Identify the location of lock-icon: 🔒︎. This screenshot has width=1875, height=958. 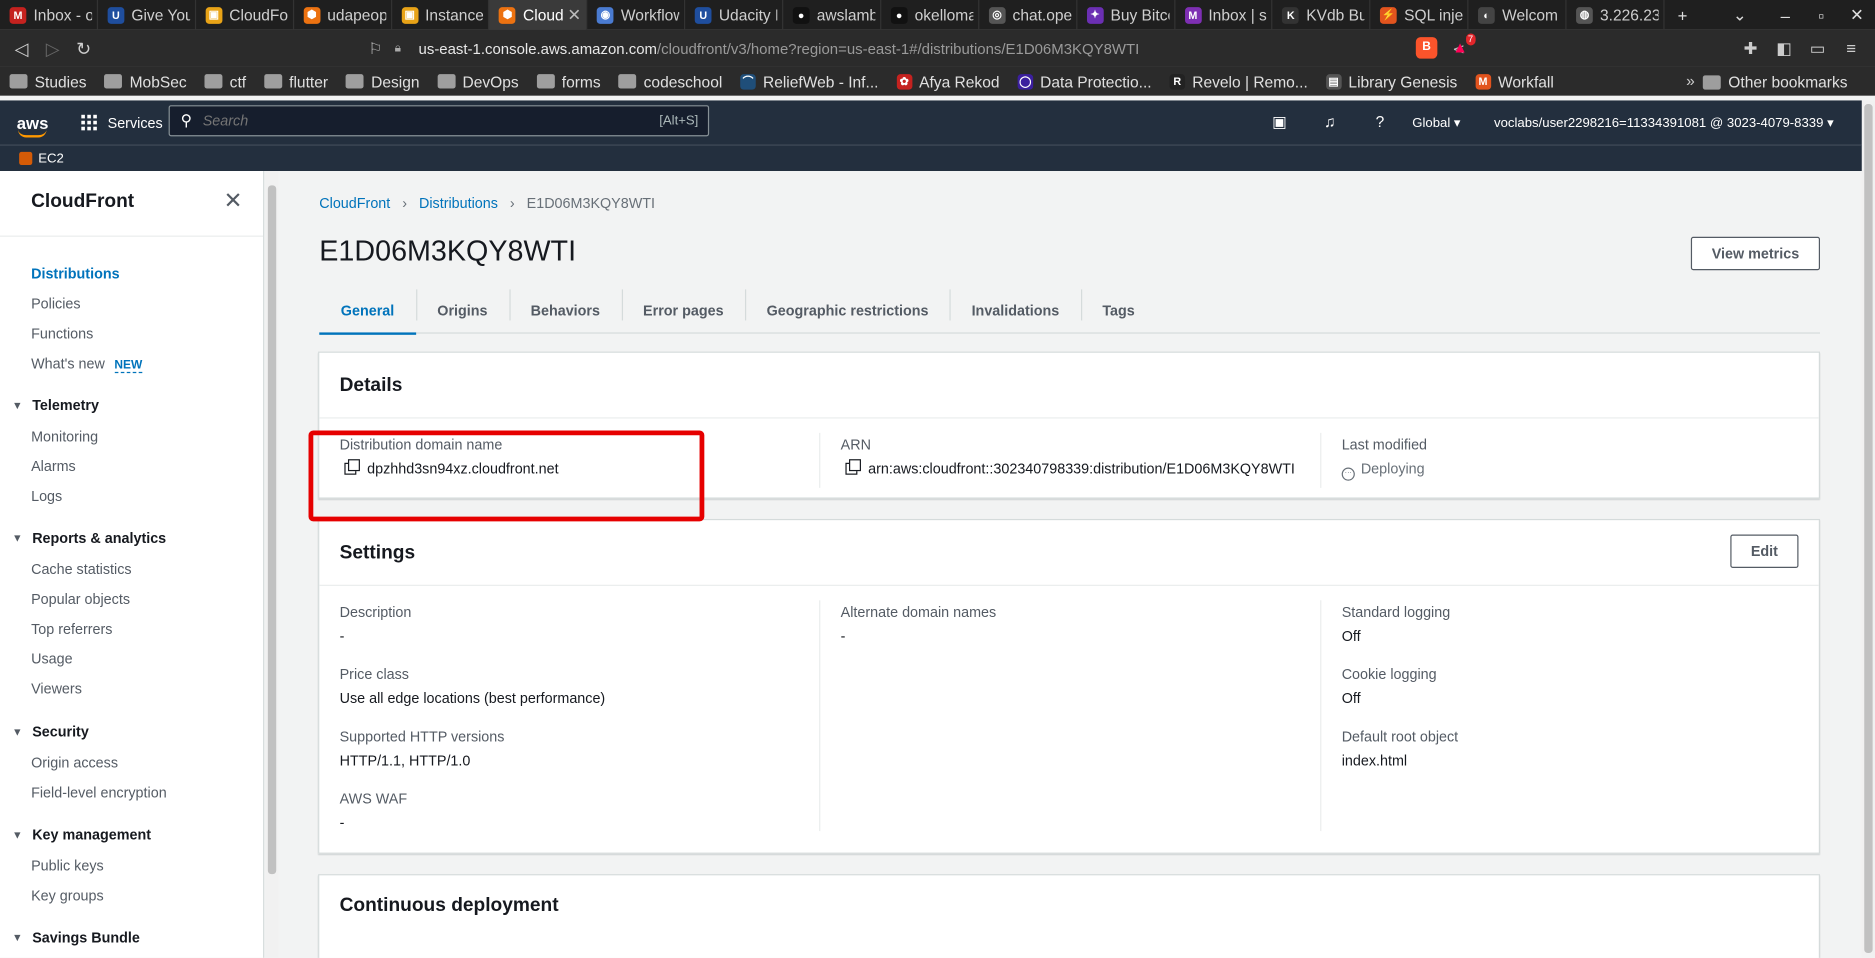
(403, 48).